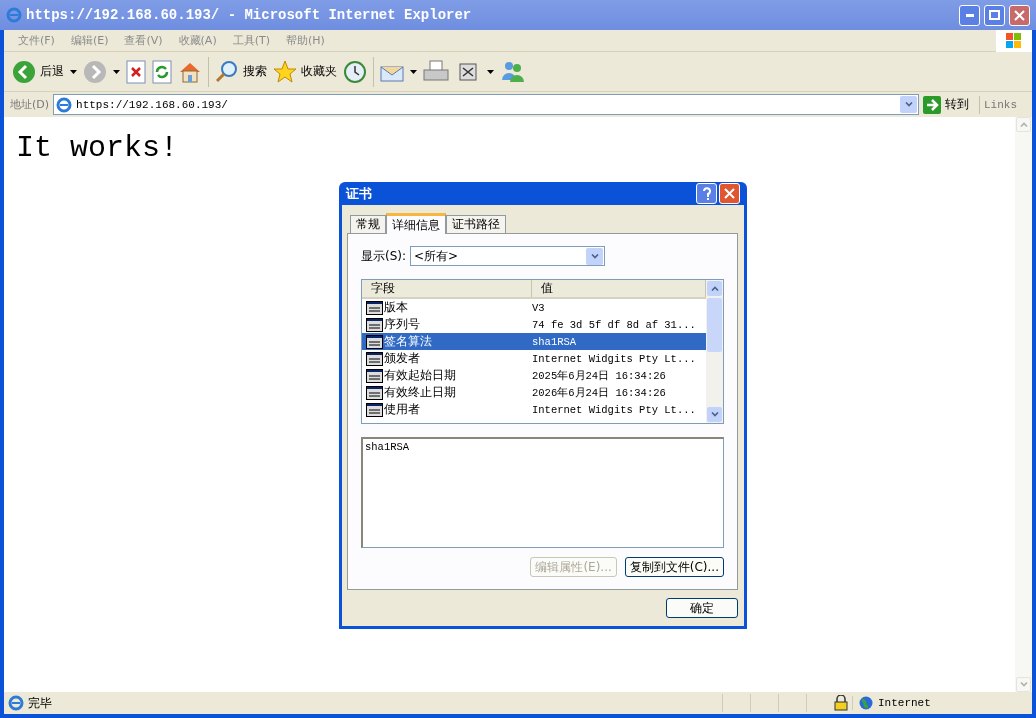 This screenshot has width=1036, height=718. I want to click on search-icon, so click(227, 71).